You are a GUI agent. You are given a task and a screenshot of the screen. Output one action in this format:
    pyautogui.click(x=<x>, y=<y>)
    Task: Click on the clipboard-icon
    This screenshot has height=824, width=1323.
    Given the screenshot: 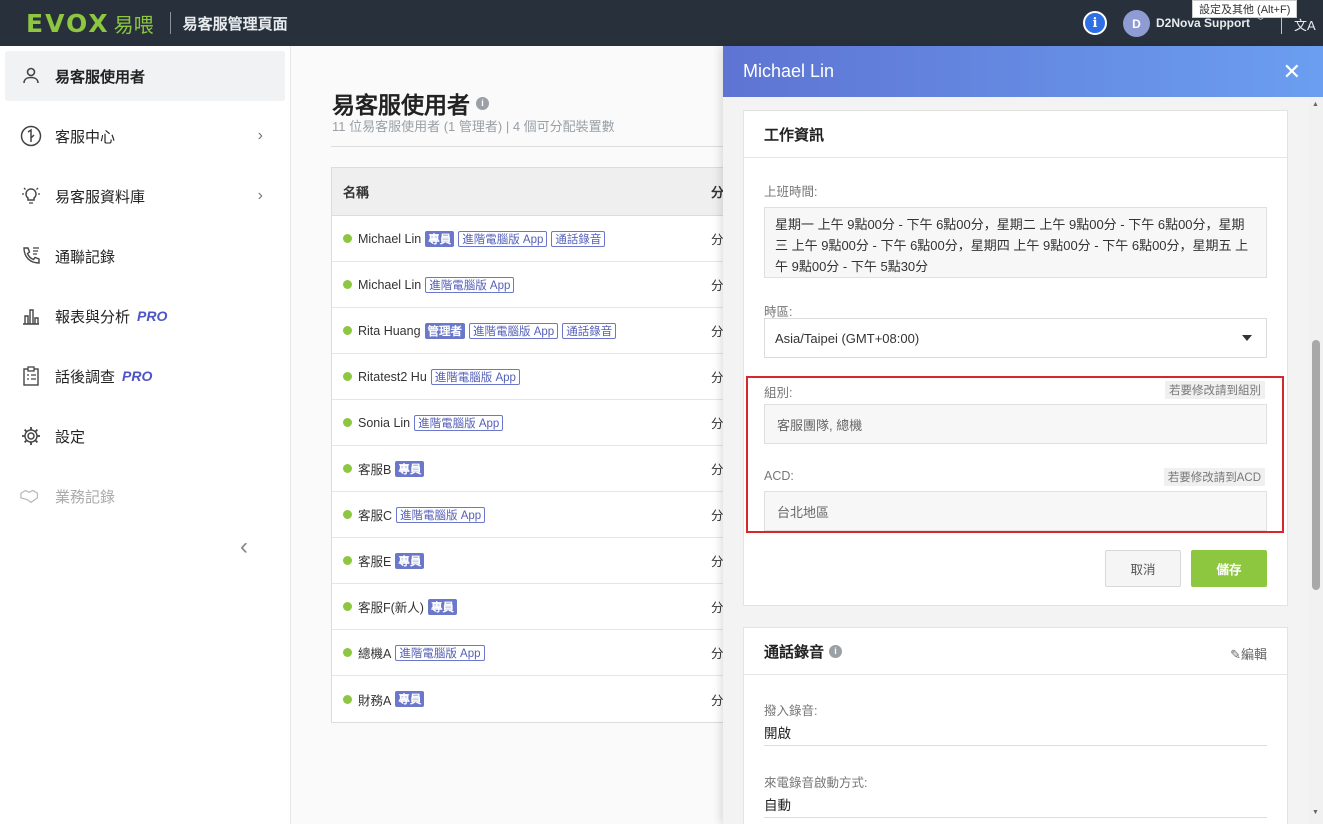 What is the action you would take?
    pyautogui.click(x=31, y=376)
    